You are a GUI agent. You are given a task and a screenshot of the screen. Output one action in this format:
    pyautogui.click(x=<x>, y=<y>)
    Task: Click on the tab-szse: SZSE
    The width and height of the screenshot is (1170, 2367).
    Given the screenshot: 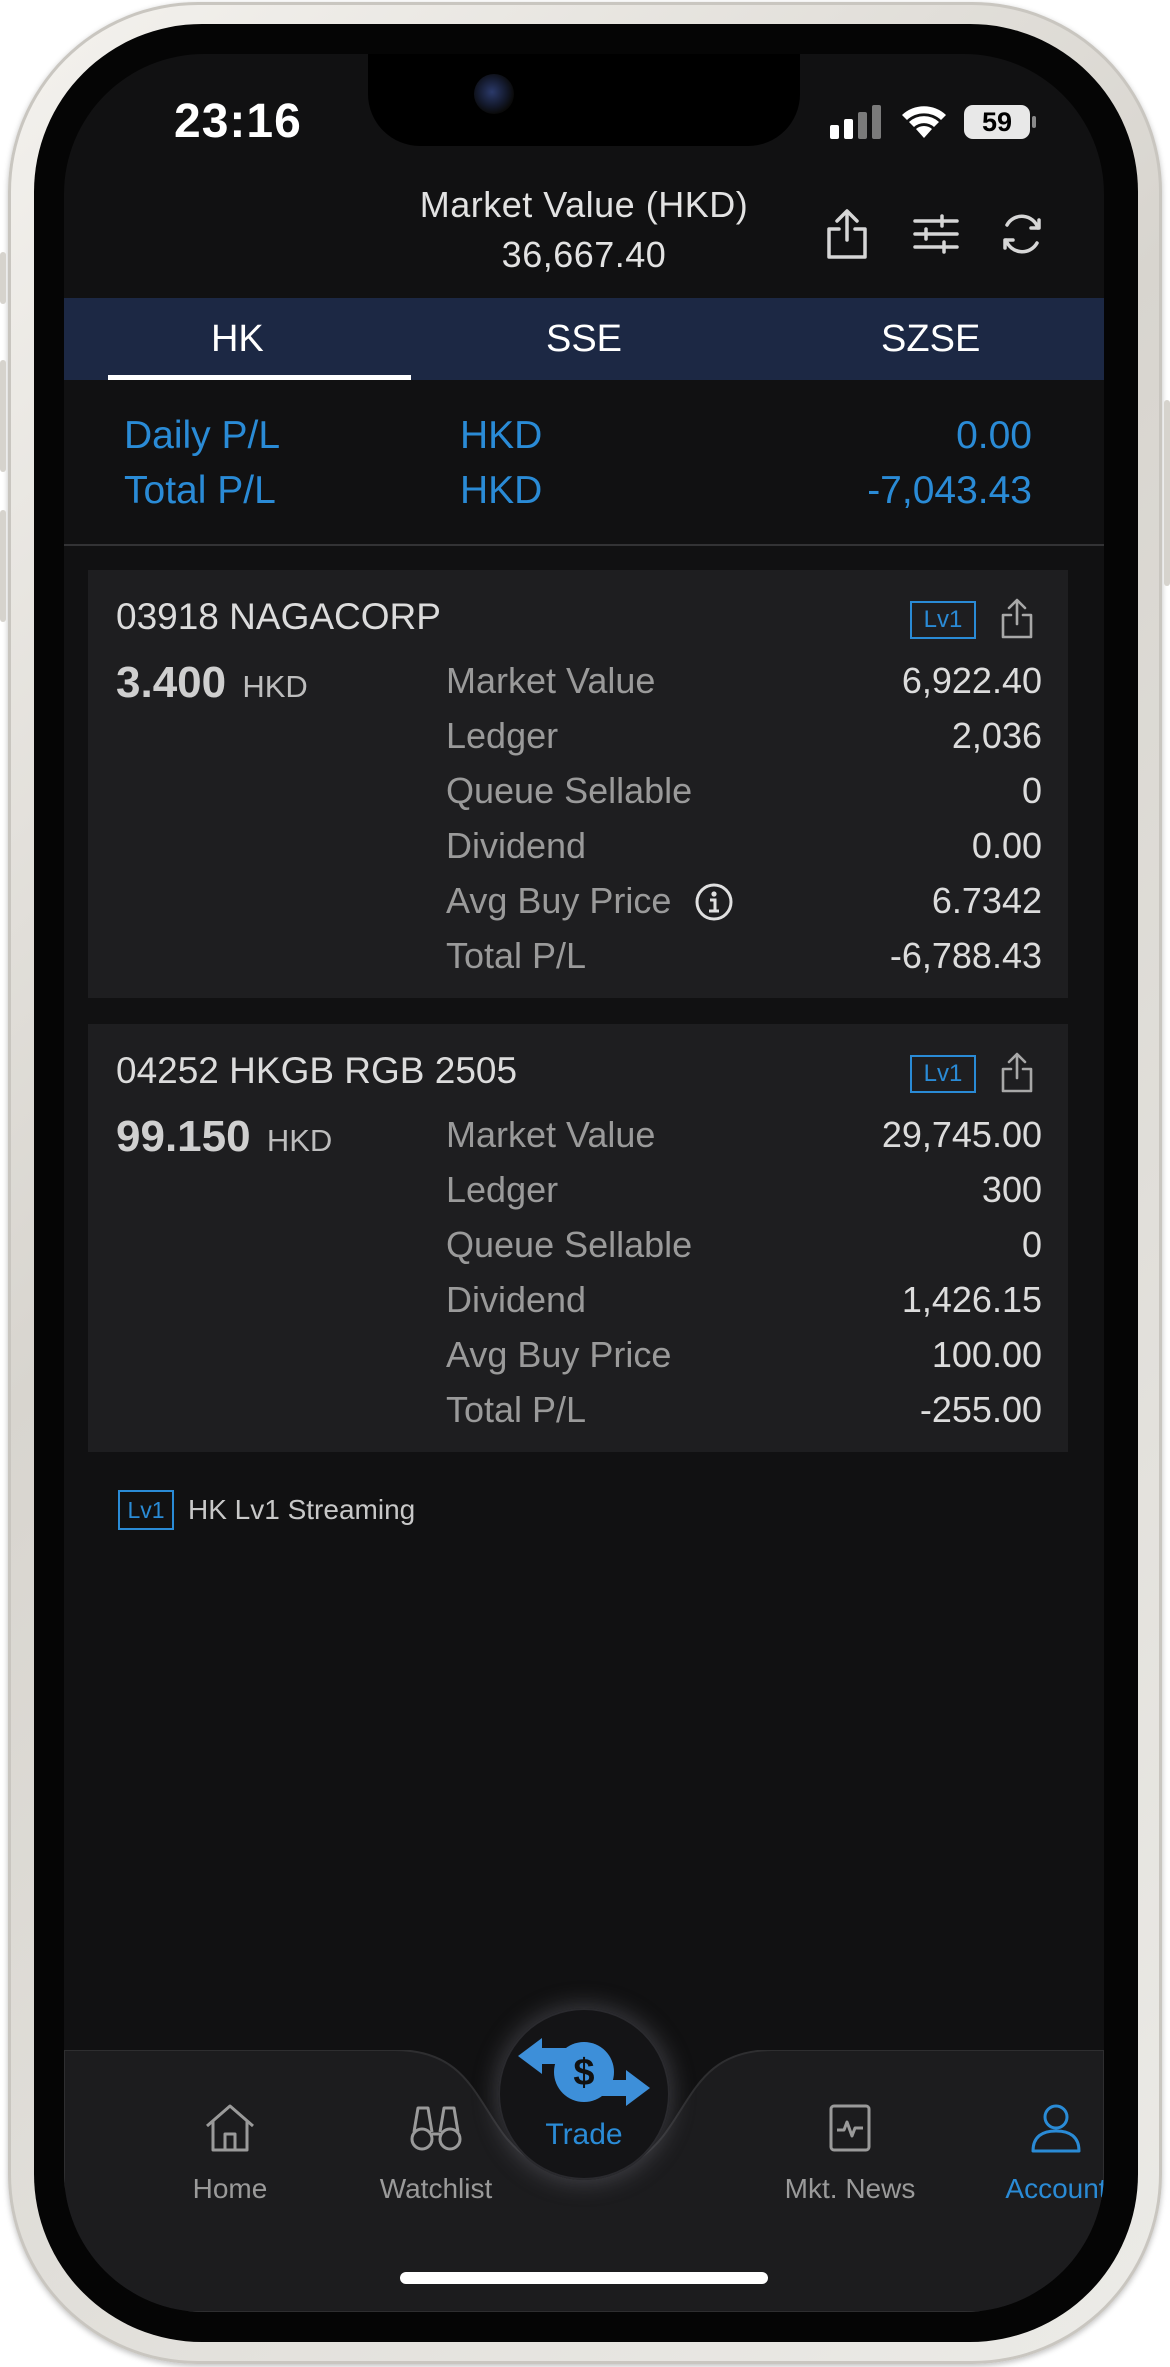 What is the action you would take?
    pyautogui.click(x=930, y=339)
    